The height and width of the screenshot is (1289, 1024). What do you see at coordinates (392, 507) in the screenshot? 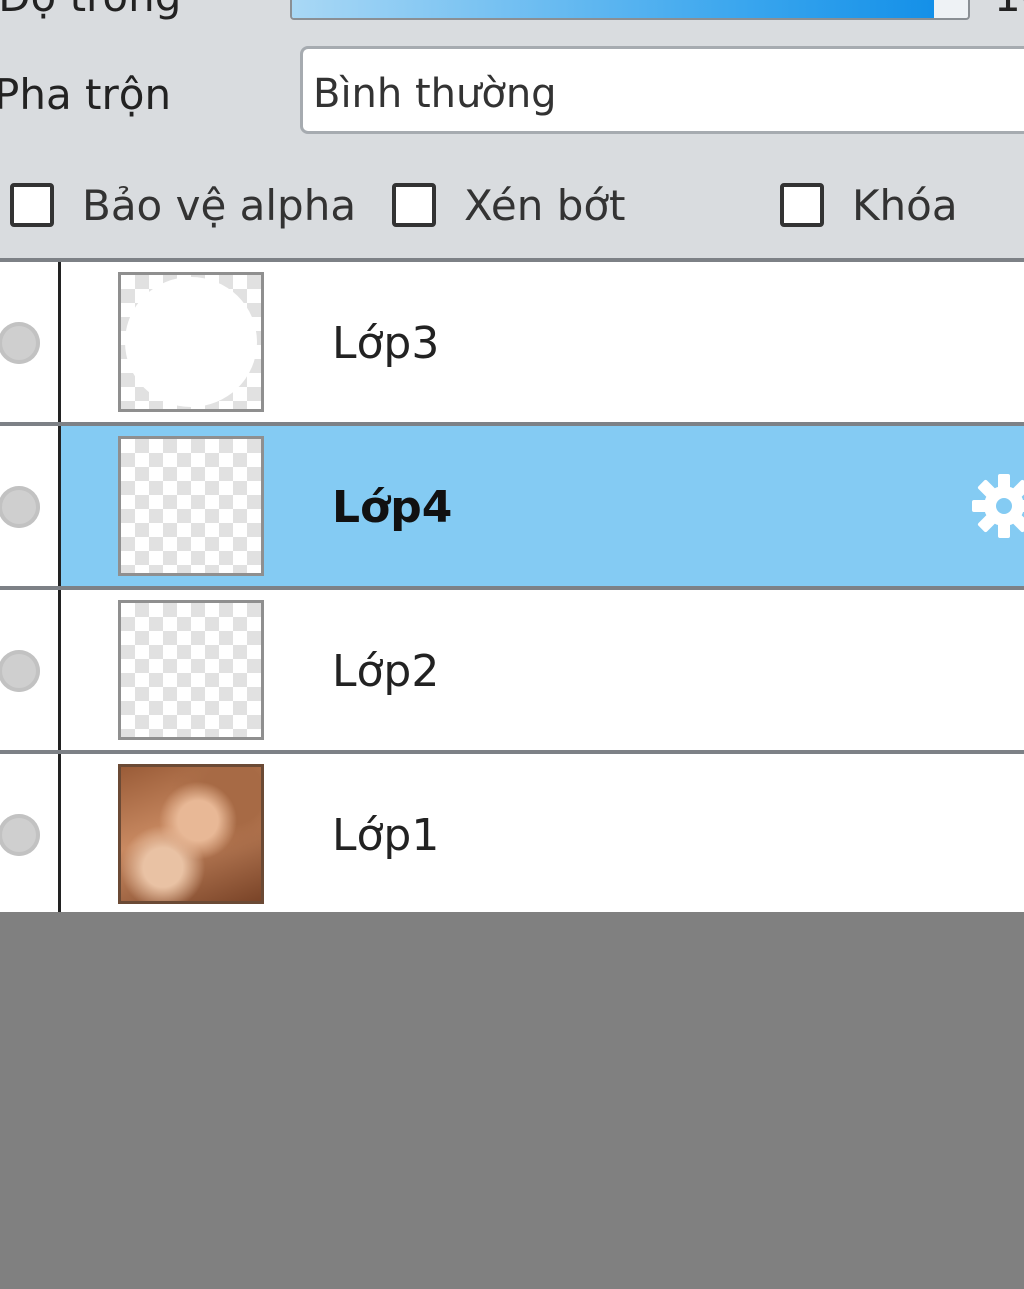
I see `layer-name: Lớp4` at bounding box center [392, 507].